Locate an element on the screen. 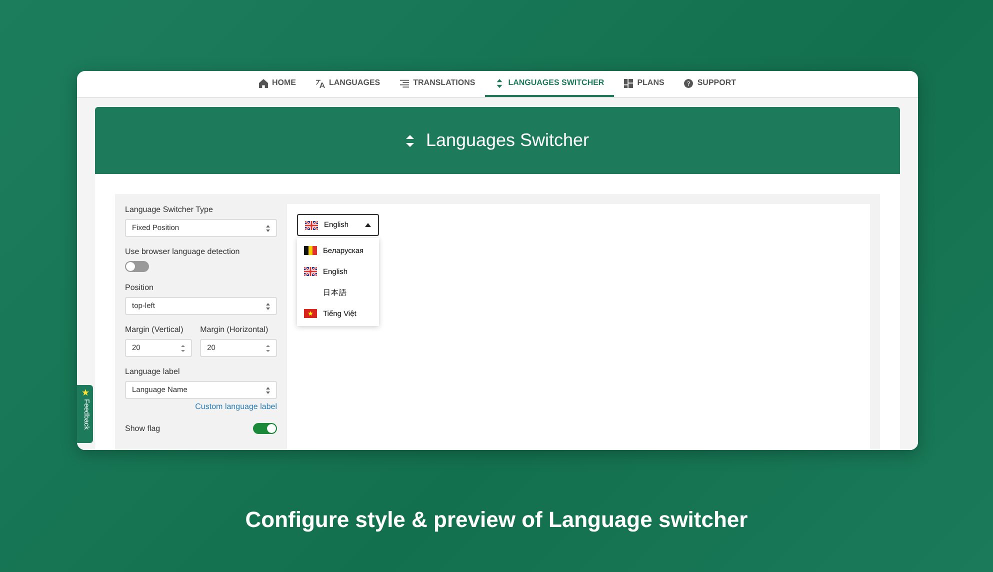 The width and height of the screenshot is (993, 572). nav-tab: HOME is located at coordinates (277, 84).